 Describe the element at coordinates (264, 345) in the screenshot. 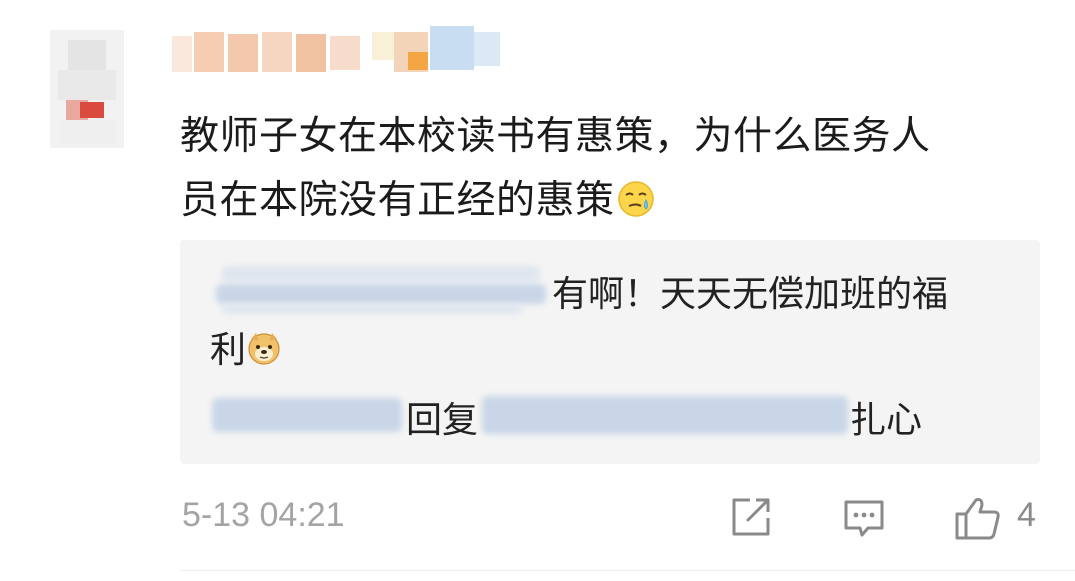

I see `doge-icon` at that location.